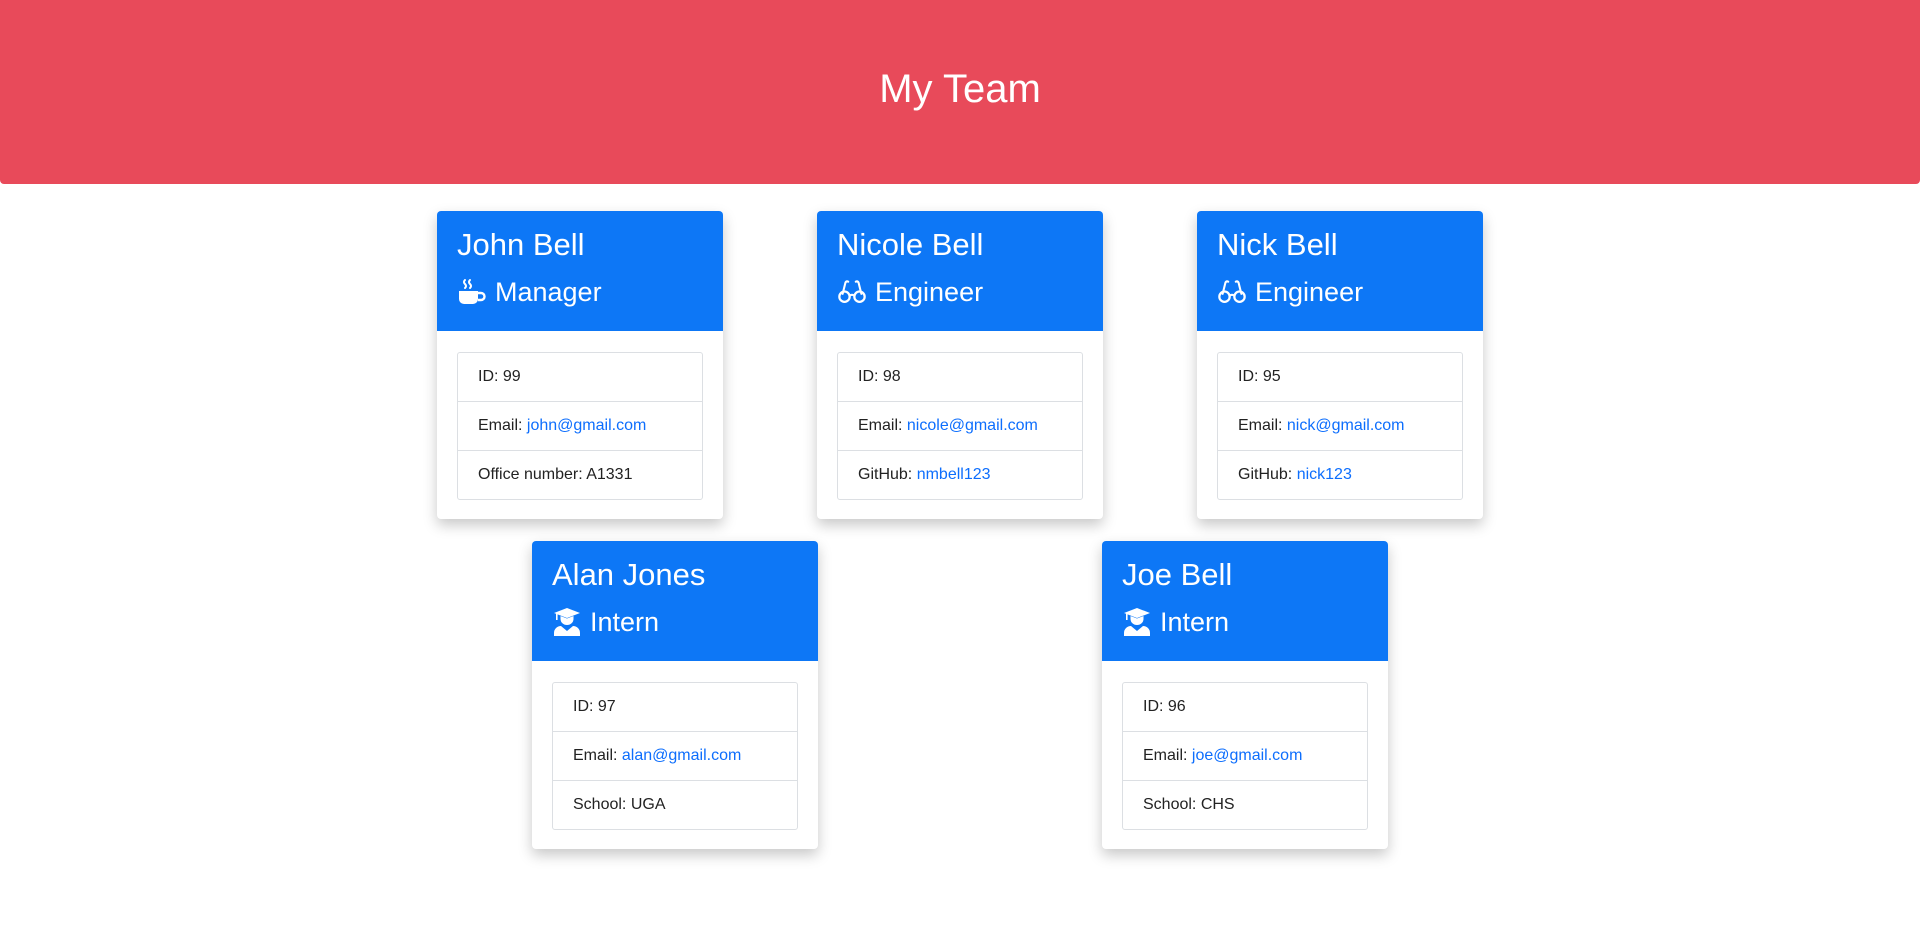 The width and height of the screenshot is (1920, 946). I want to click on card-header: Nick Bell Engineer, so click(1340, 271).